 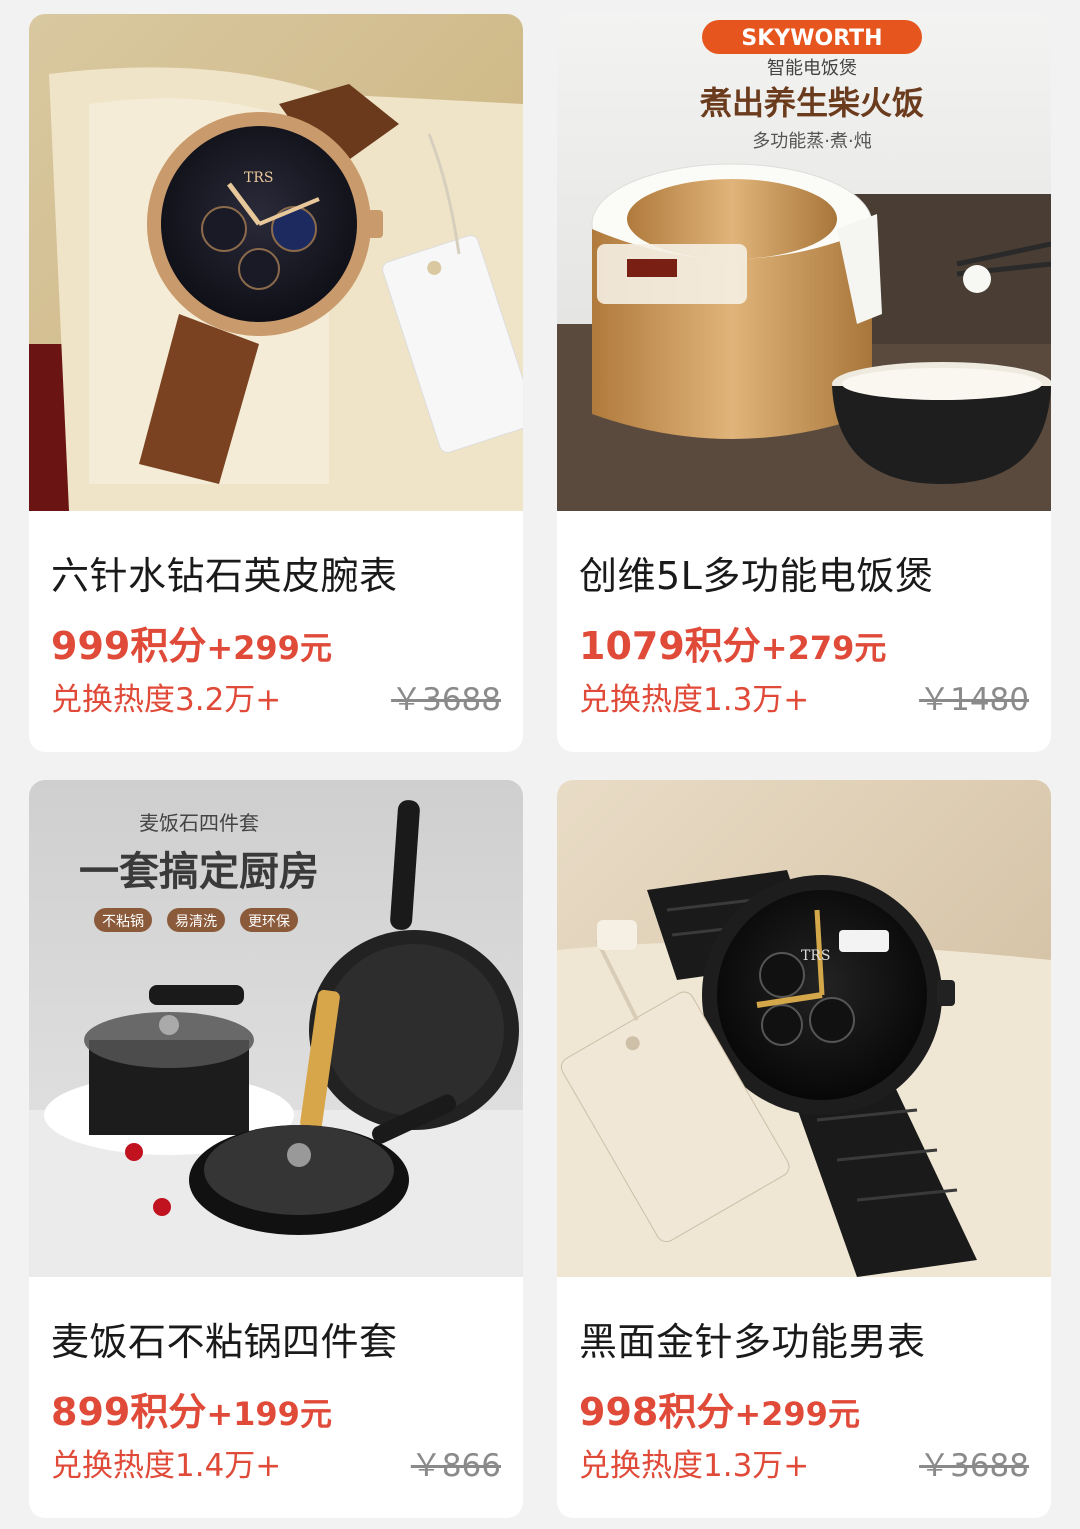 I want to click on product-title: 黑面金针多功能男表, so click(x=752, y=1342).